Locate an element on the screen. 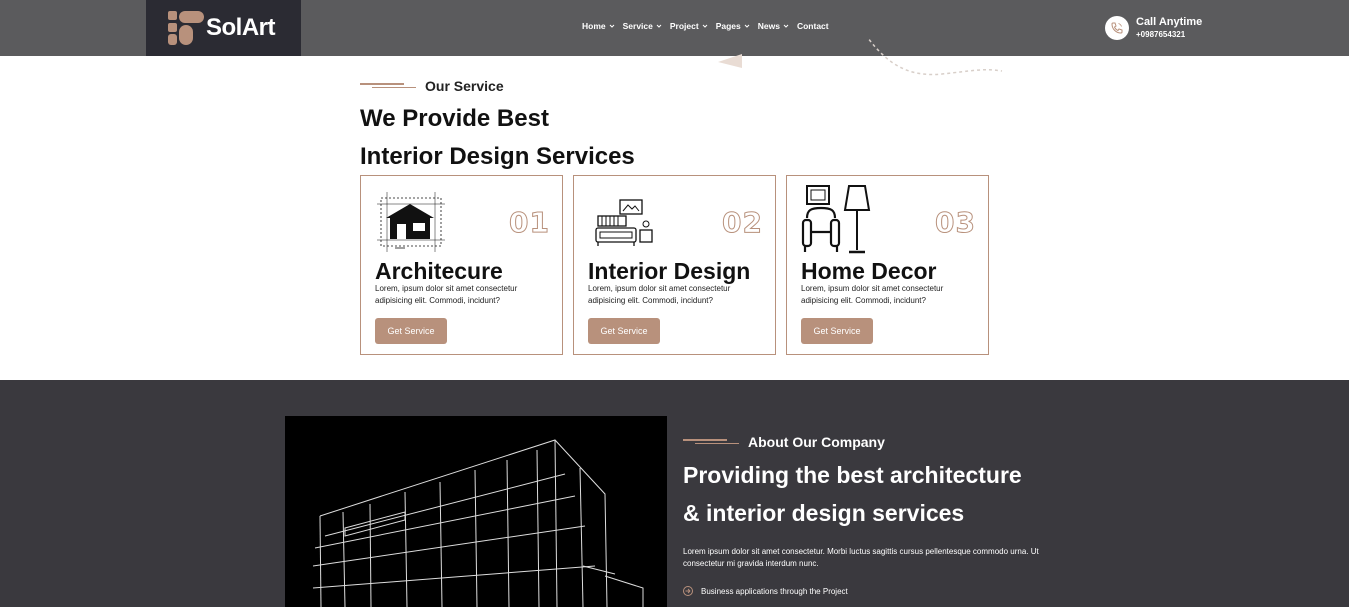 The image size is (1349, 607). main-nav: Home Service Project Pages News Contact is located at coordinates (705, 26).